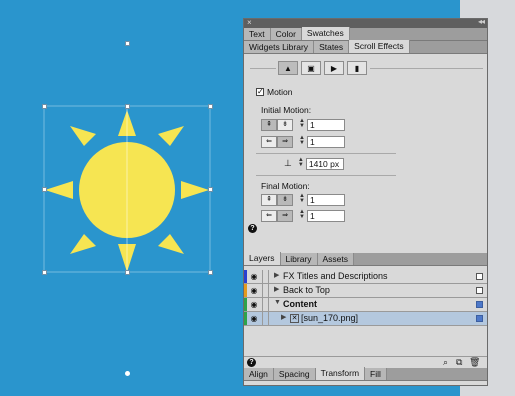 The width and height of the screenshot is (515, 396). I want to click on tab-transform: Transform, so click(340, 373).